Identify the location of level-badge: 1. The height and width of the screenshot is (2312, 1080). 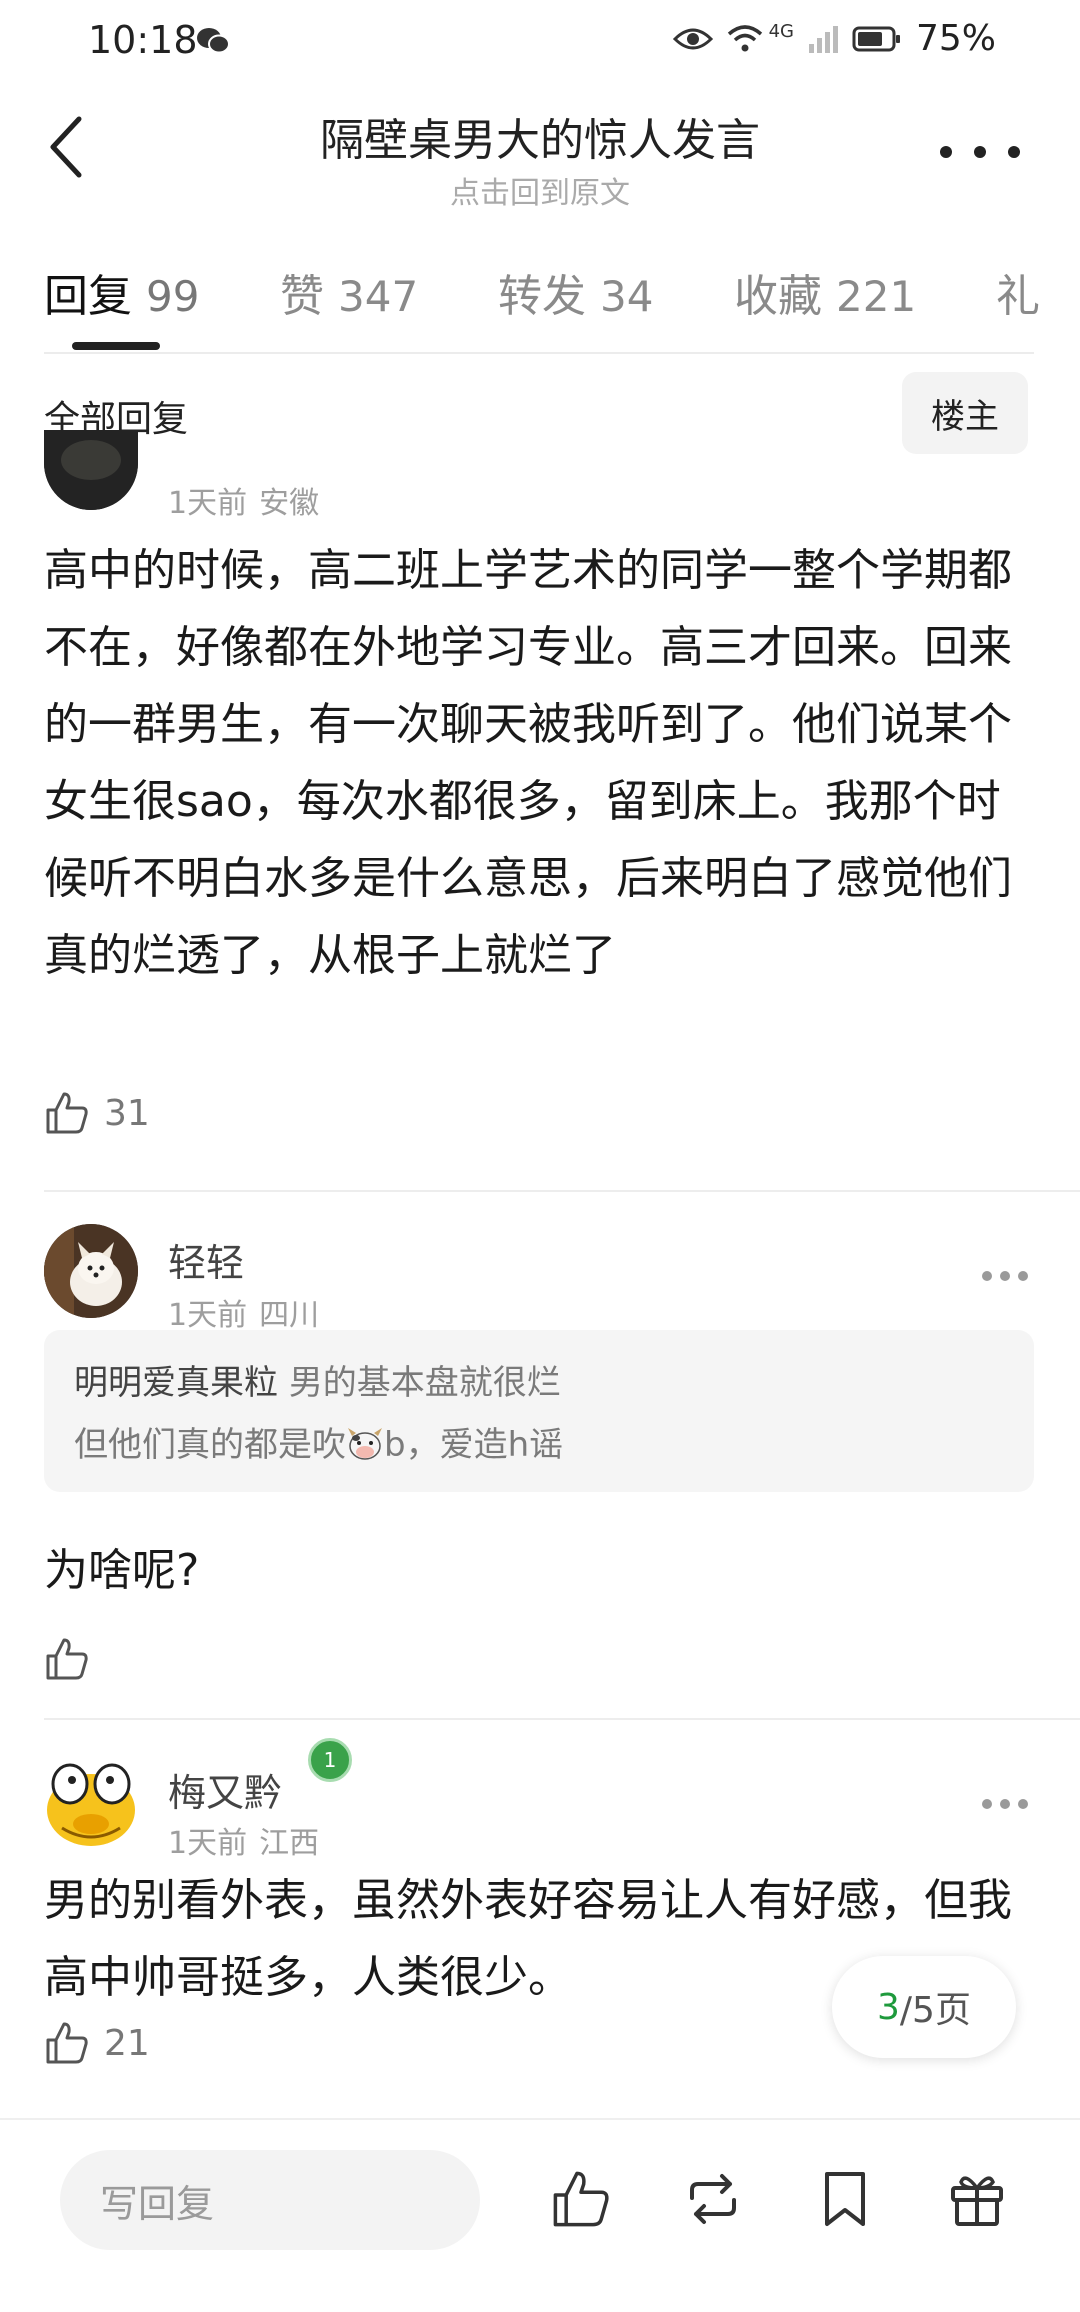
(330, 1760).